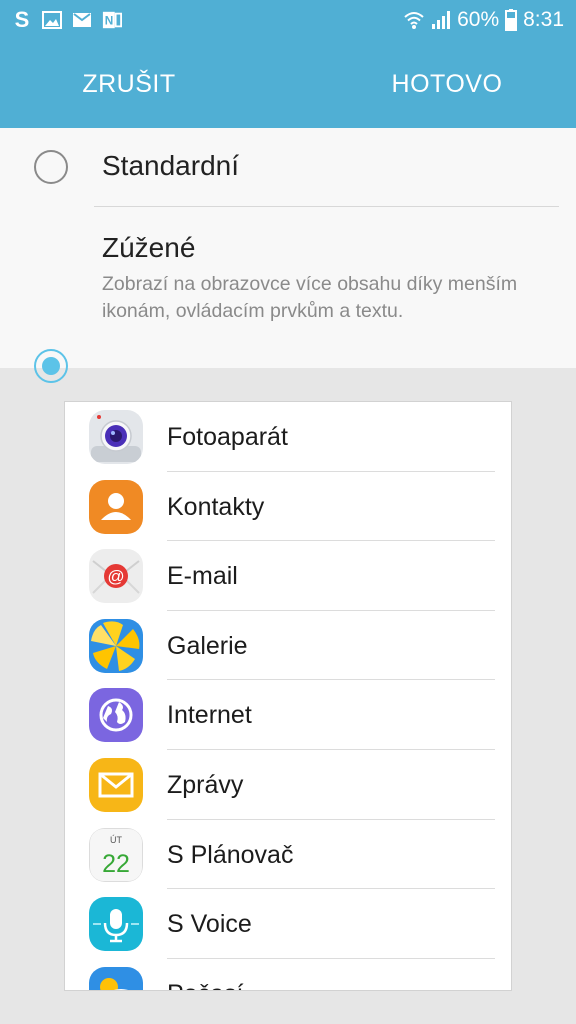  I want to click on email-notification-icon, so click(82, 20).